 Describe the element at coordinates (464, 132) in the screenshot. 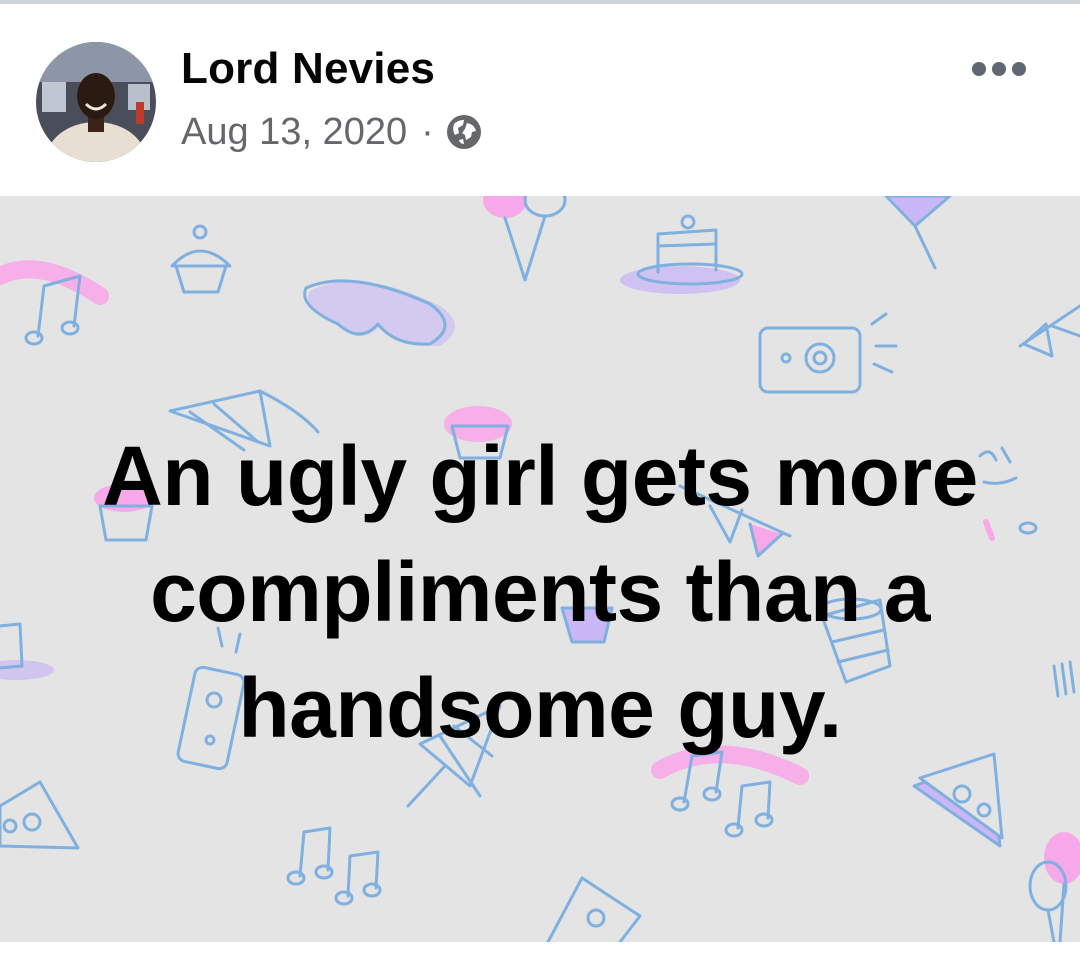

I see `globe-icon` at that location.